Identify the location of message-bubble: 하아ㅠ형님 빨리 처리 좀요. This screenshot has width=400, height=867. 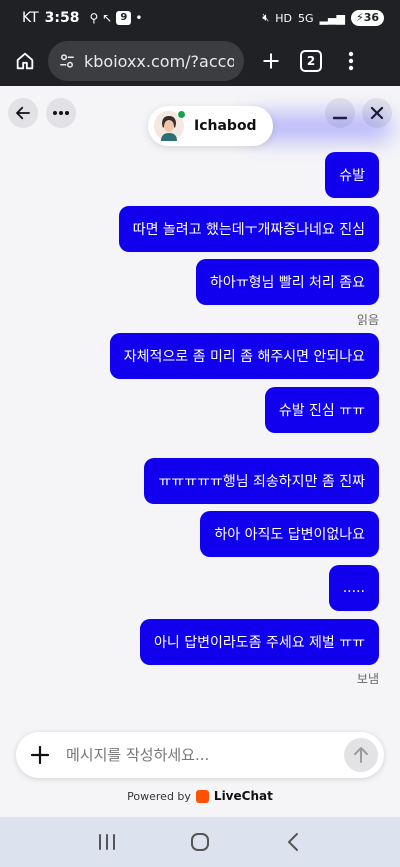
(287, 282).